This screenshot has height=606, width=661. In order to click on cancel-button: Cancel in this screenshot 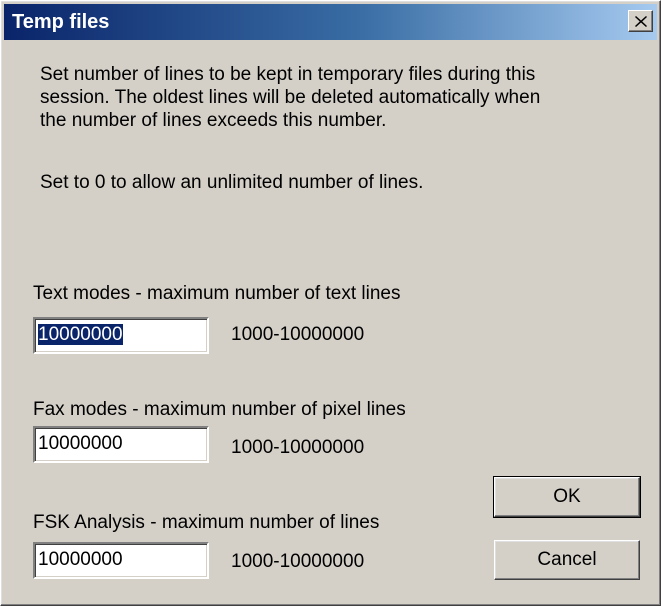, I will do `click(567, 560)`.